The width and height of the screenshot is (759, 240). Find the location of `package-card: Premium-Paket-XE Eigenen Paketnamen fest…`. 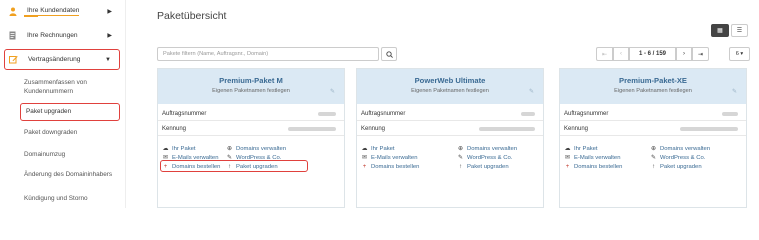

package-card: Premium-Paket-XE Eigenen Paketnamen fest… is located at coordinates (653, 138).